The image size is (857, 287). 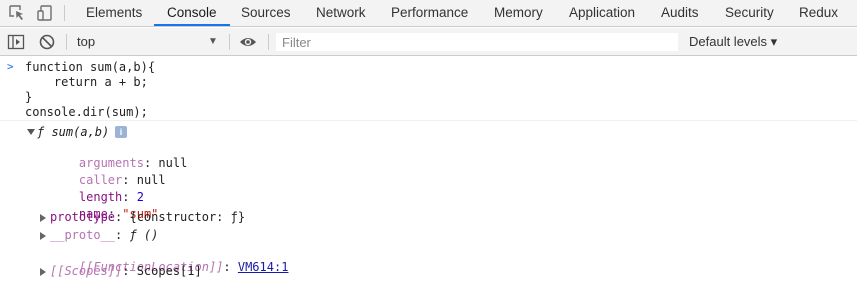 What do you see at coordinates (213, 42) in the screenshot?
I see `dropdown-arrow-icon: ▼` at bounding box center [213, 42].